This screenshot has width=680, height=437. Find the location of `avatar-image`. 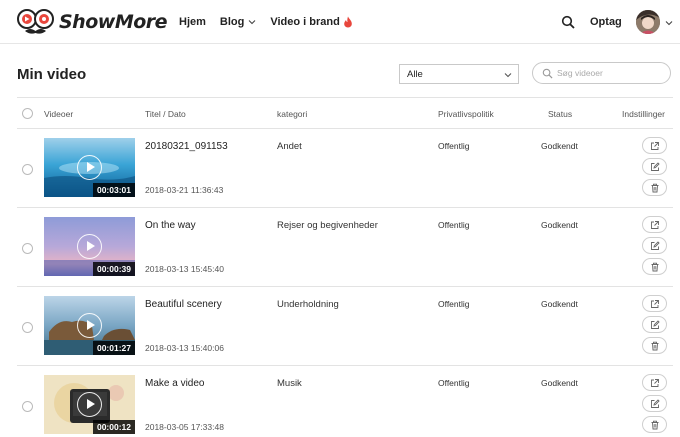

avatar-image is located at coordinates (648, 22).